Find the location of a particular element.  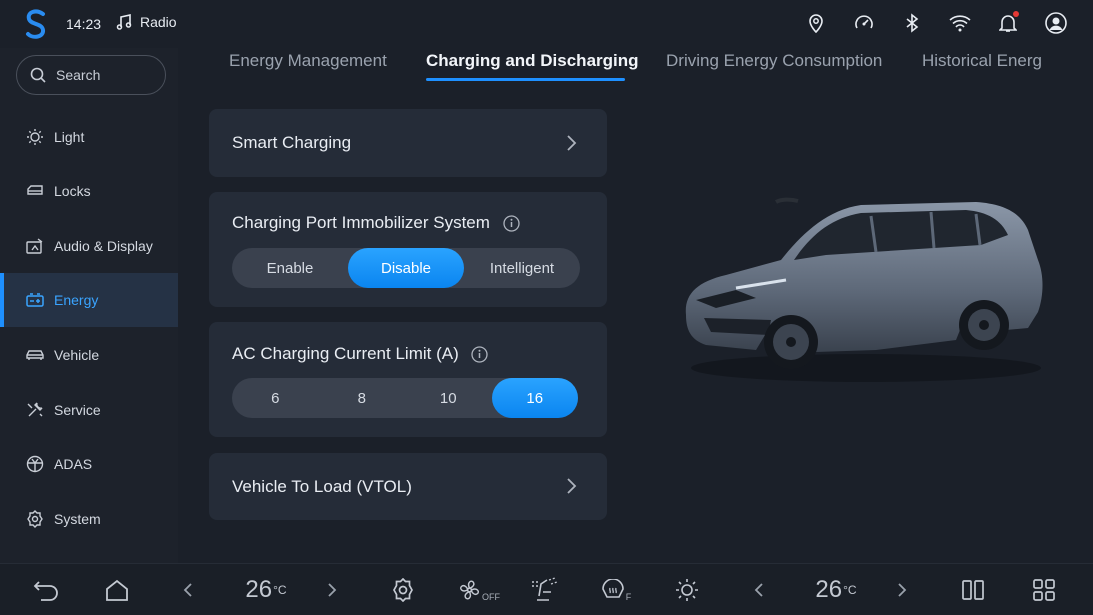

option-enable: Enable is located at coordinates (290, 268).